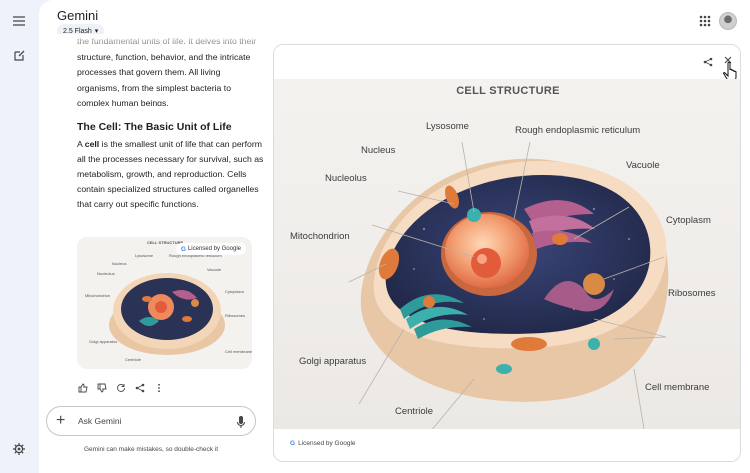  What do you see at coordinates (19, 55) in the screenshot?
I see `new-chat-icon` at bounding box center [19, 55].